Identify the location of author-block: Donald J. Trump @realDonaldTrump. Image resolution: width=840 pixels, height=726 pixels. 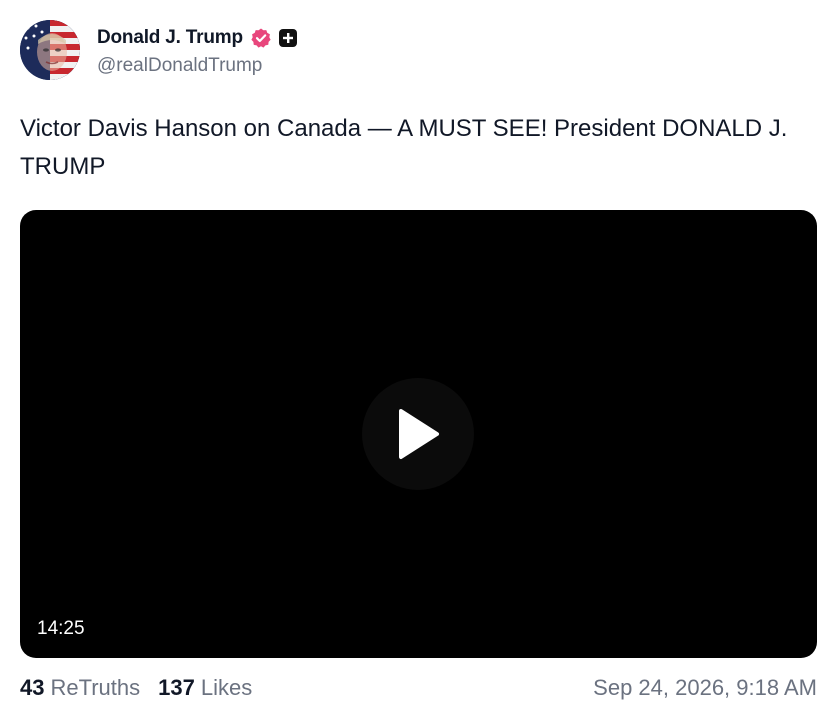
(197, 48).